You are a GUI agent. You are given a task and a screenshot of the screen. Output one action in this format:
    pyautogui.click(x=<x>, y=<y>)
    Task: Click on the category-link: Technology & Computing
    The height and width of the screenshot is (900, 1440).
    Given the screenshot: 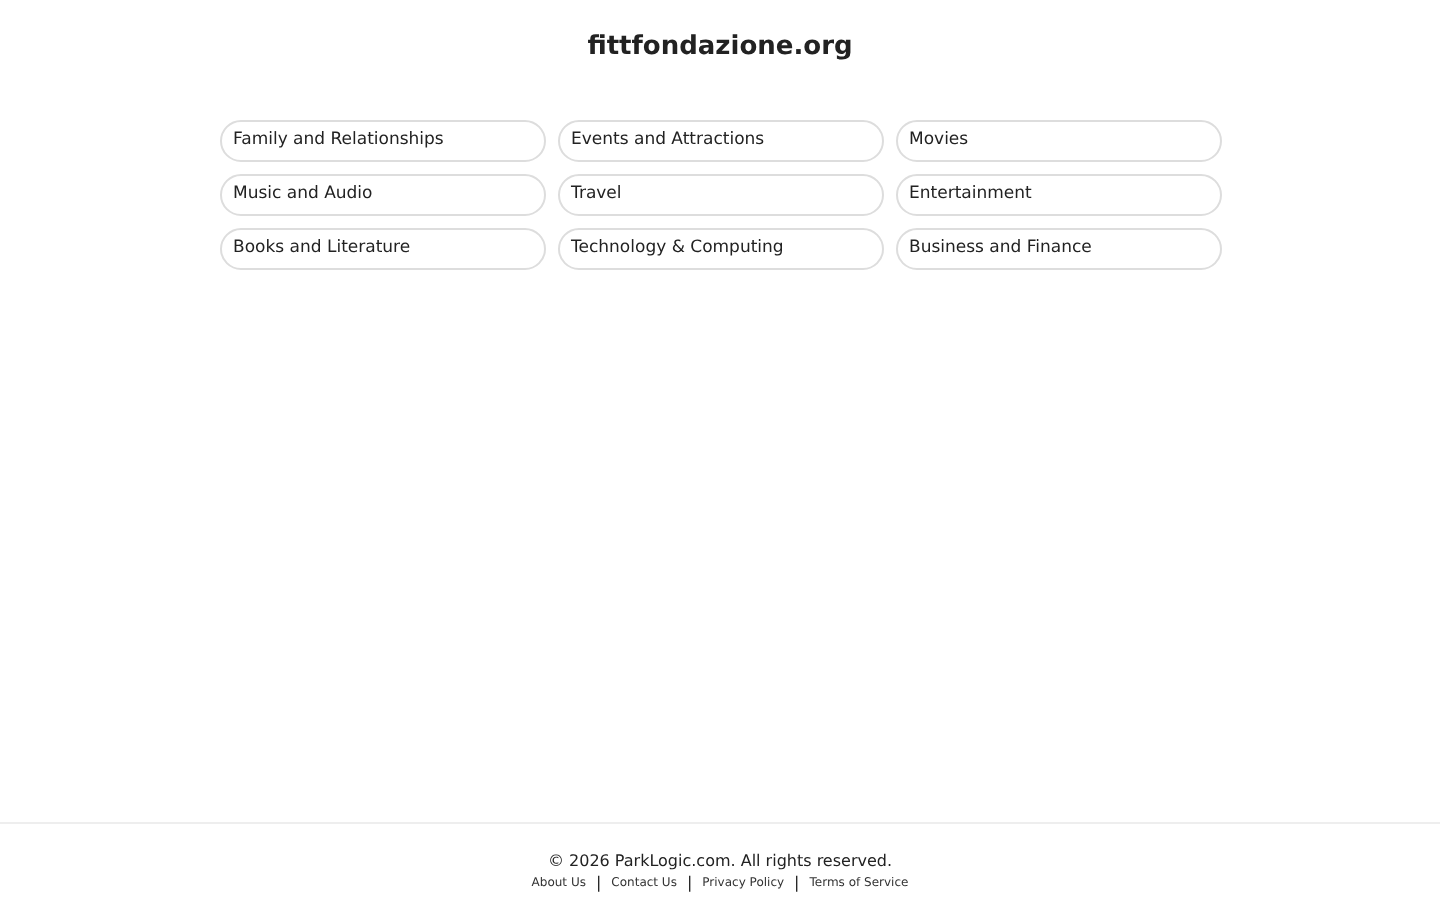 What is the action you would take?
    pyautogui.click(x=720, y=248)
    